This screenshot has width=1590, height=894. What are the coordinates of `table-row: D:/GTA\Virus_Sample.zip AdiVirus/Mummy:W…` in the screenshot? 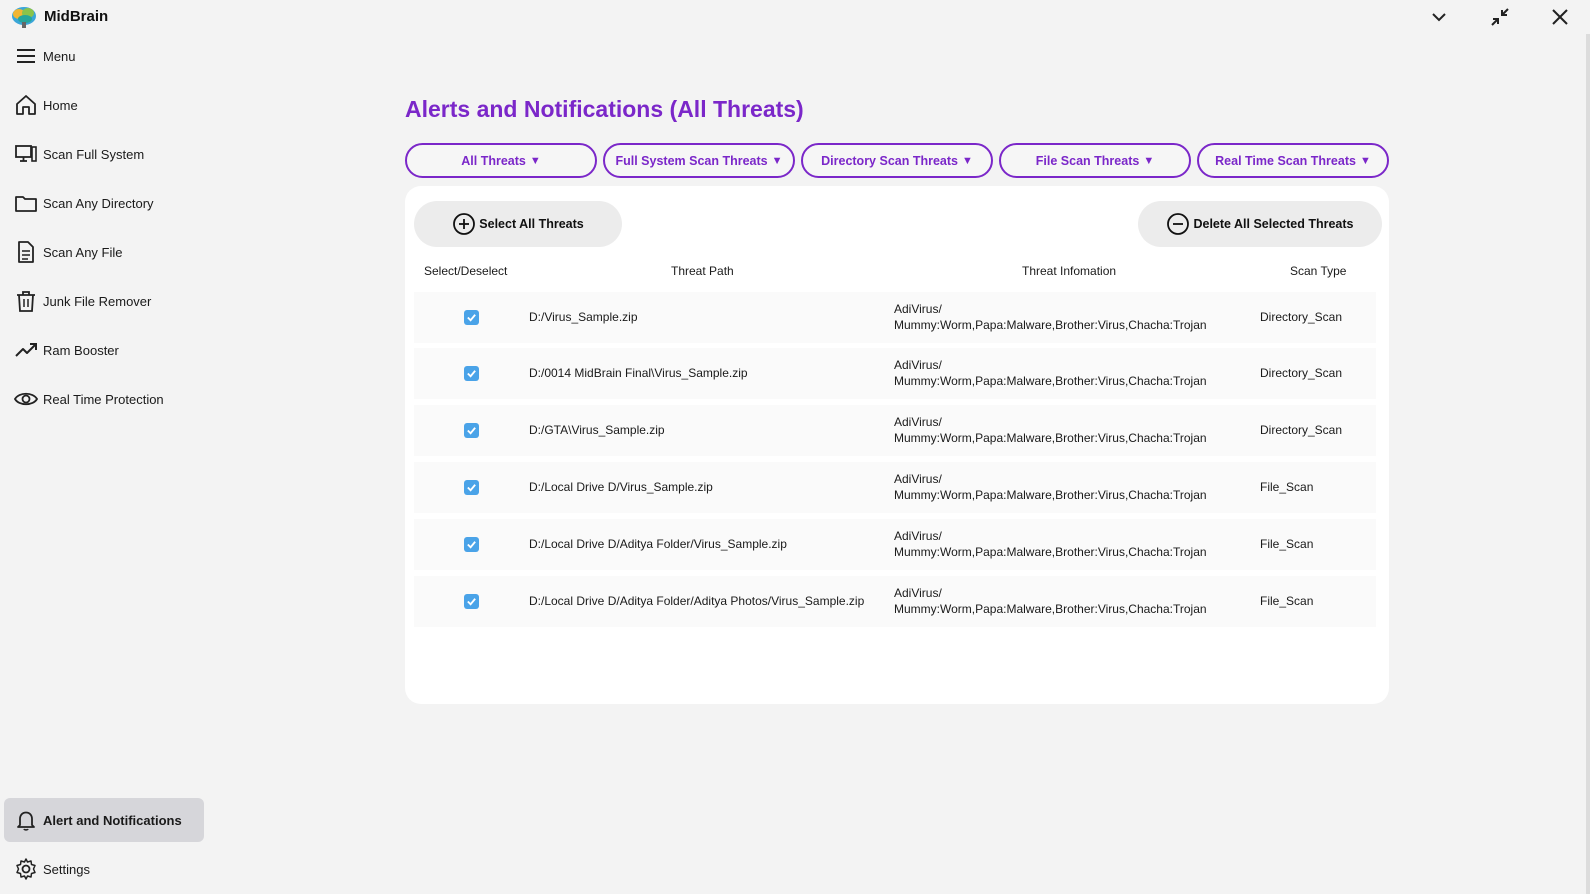 It's located at (895, 430).